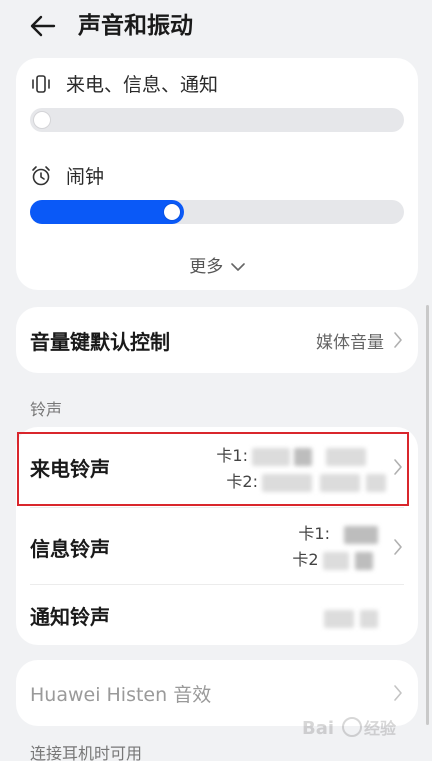 The width and height of the screenshot is (432, 761). Describe the element at coordinates (349, 728) in the screenshot. I see `watermark-logo: Bai 经验` at that location.